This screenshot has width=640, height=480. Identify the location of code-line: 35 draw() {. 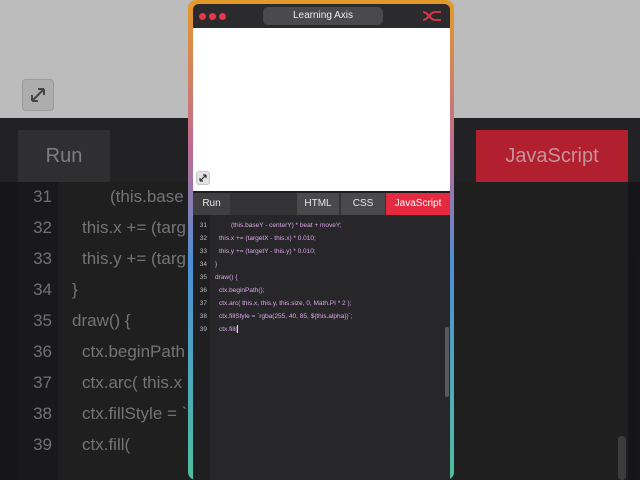
(318, 277).